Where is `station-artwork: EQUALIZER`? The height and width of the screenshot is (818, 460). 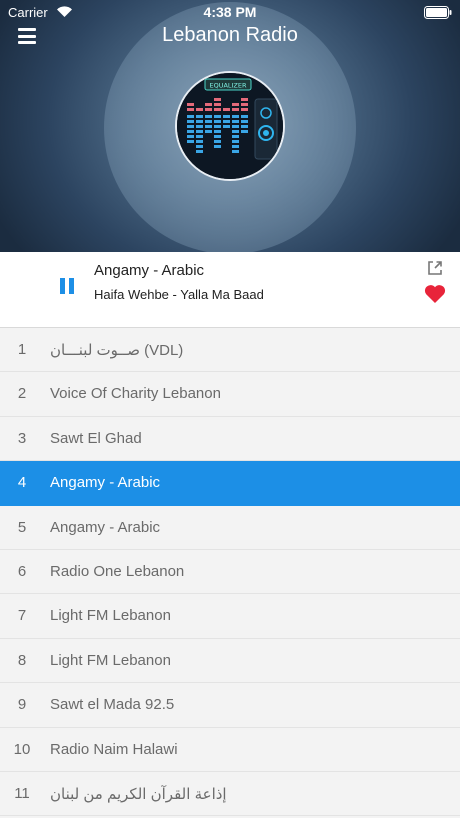
station-artwork: EQUALIZER is located at coordinates (230, 126).